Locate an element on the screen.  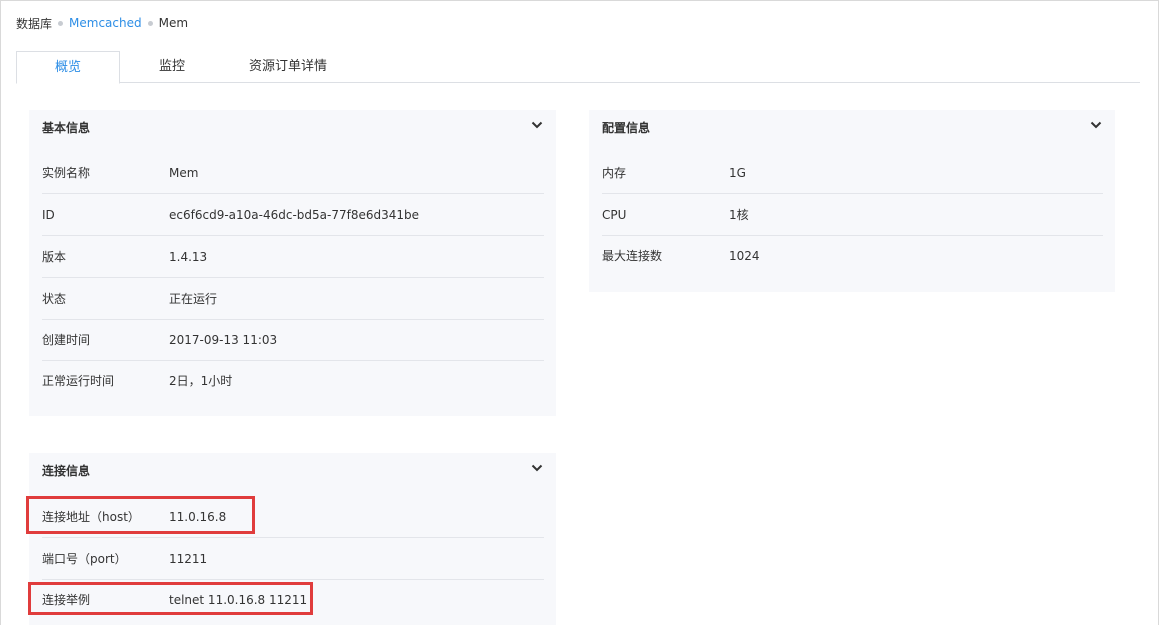
row-value: ec6f6cd9-a10a-46dc-bd5a-77f8e6d341be is located at coordinates (294, 215).